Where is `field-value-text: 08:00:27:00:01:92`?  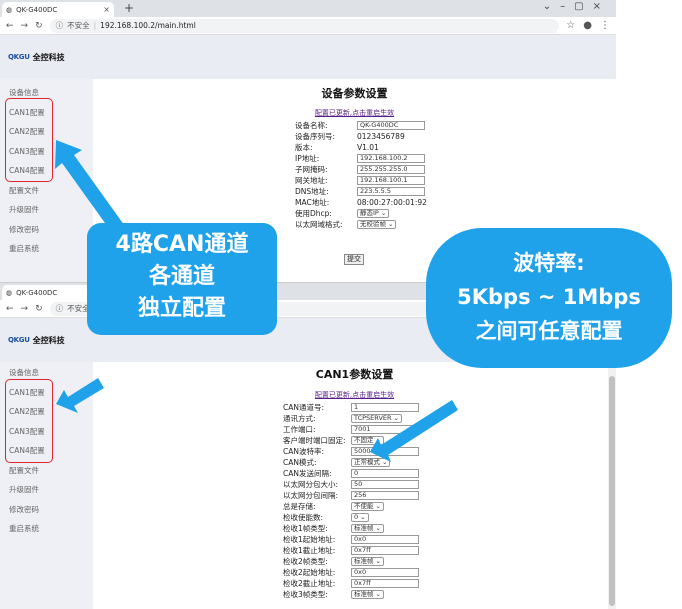
field-value-text: 08:00:27:00:01:92 is located at coordinates (392, 202).